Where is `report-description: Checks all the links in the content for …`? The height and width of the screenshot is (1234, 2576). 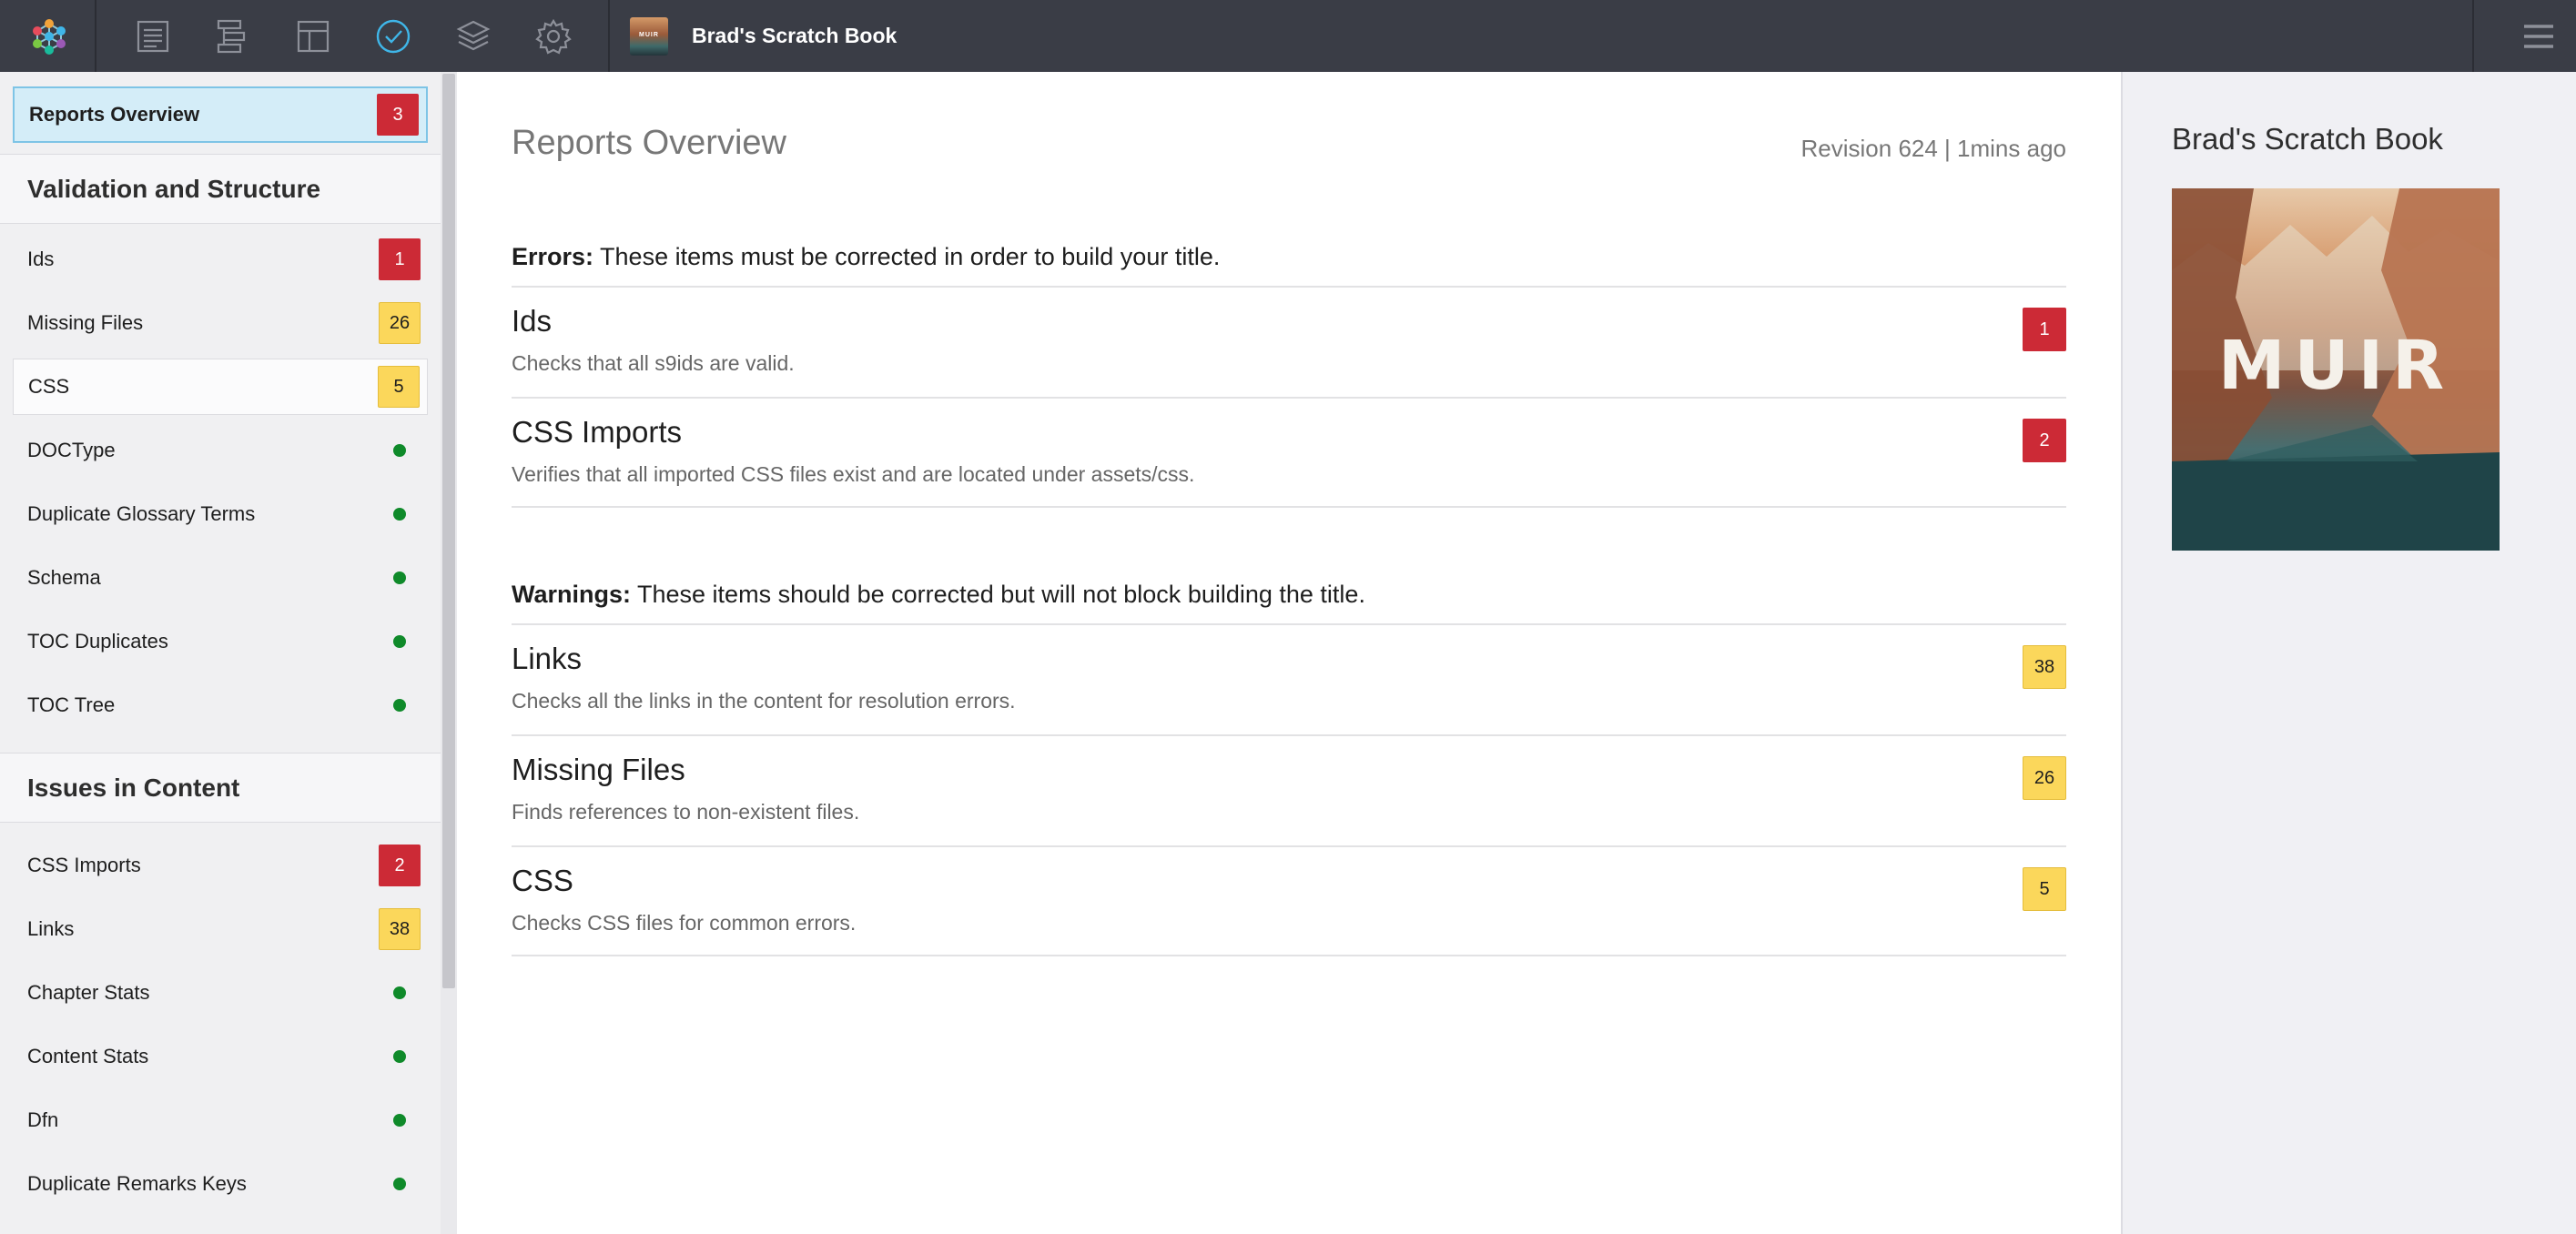
report-description: Checks all the links in the content for … is located at coordinates (764, 701).